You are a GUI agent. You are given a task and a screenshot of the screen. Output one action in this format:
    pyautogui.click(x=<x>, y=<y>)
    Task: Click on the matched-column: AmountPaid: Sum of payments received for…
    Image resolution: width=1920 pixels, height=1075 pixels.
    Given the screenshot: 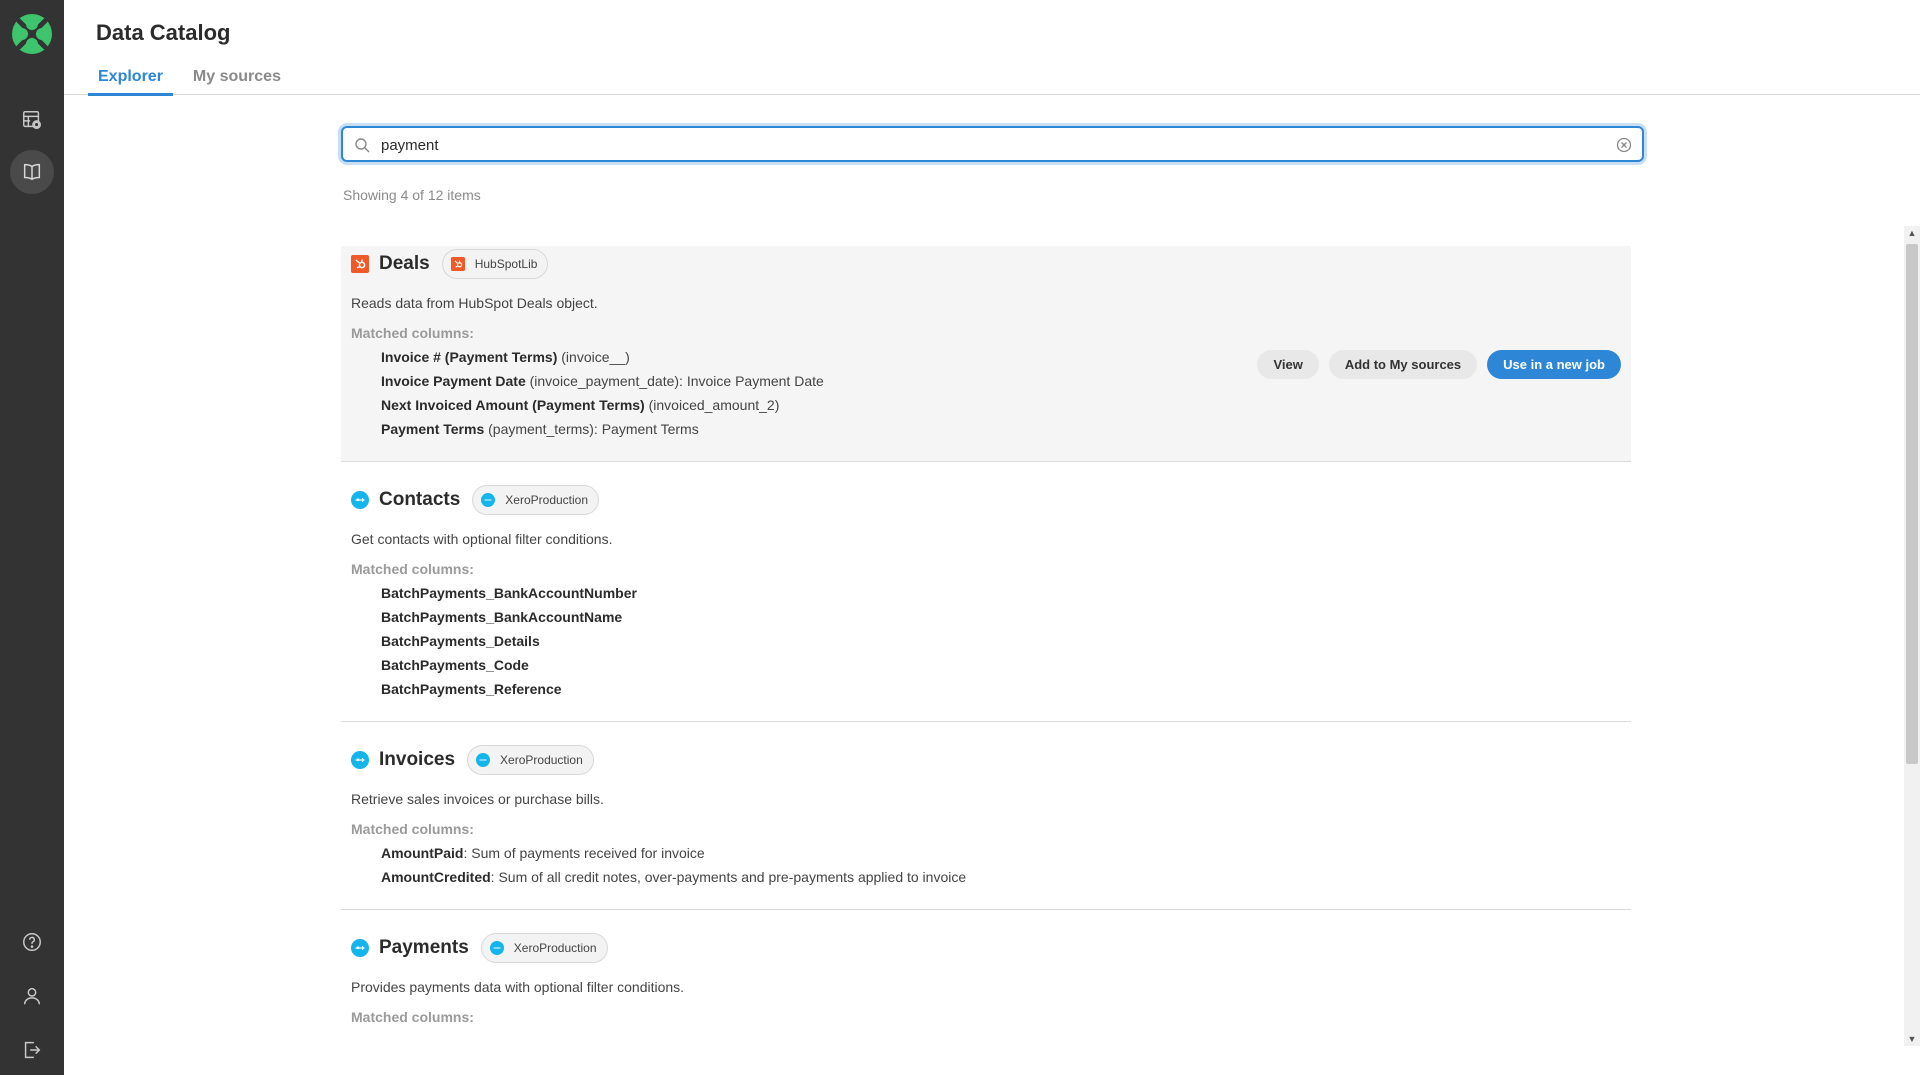 What is the action you would take?
    pyautogui.click(x=543, y=853)
    